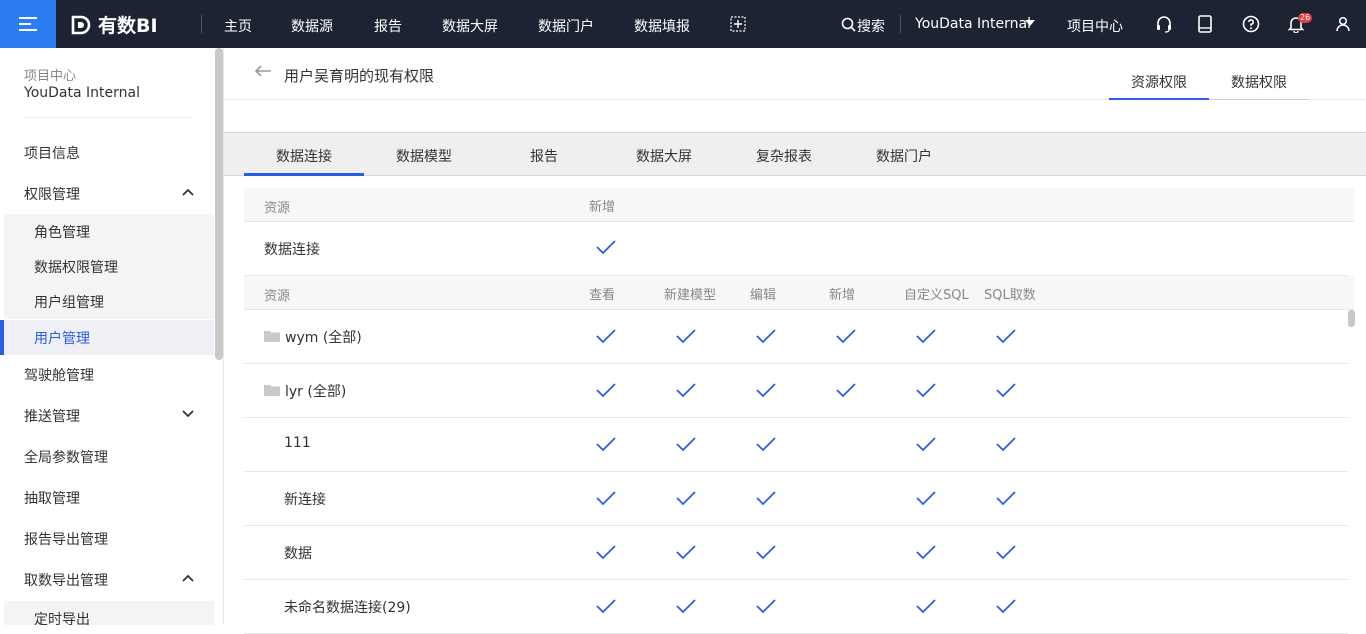  I want to click on sidebar-item-cockpit-mgmt: 驾驶舱管理, so click(107, 375).